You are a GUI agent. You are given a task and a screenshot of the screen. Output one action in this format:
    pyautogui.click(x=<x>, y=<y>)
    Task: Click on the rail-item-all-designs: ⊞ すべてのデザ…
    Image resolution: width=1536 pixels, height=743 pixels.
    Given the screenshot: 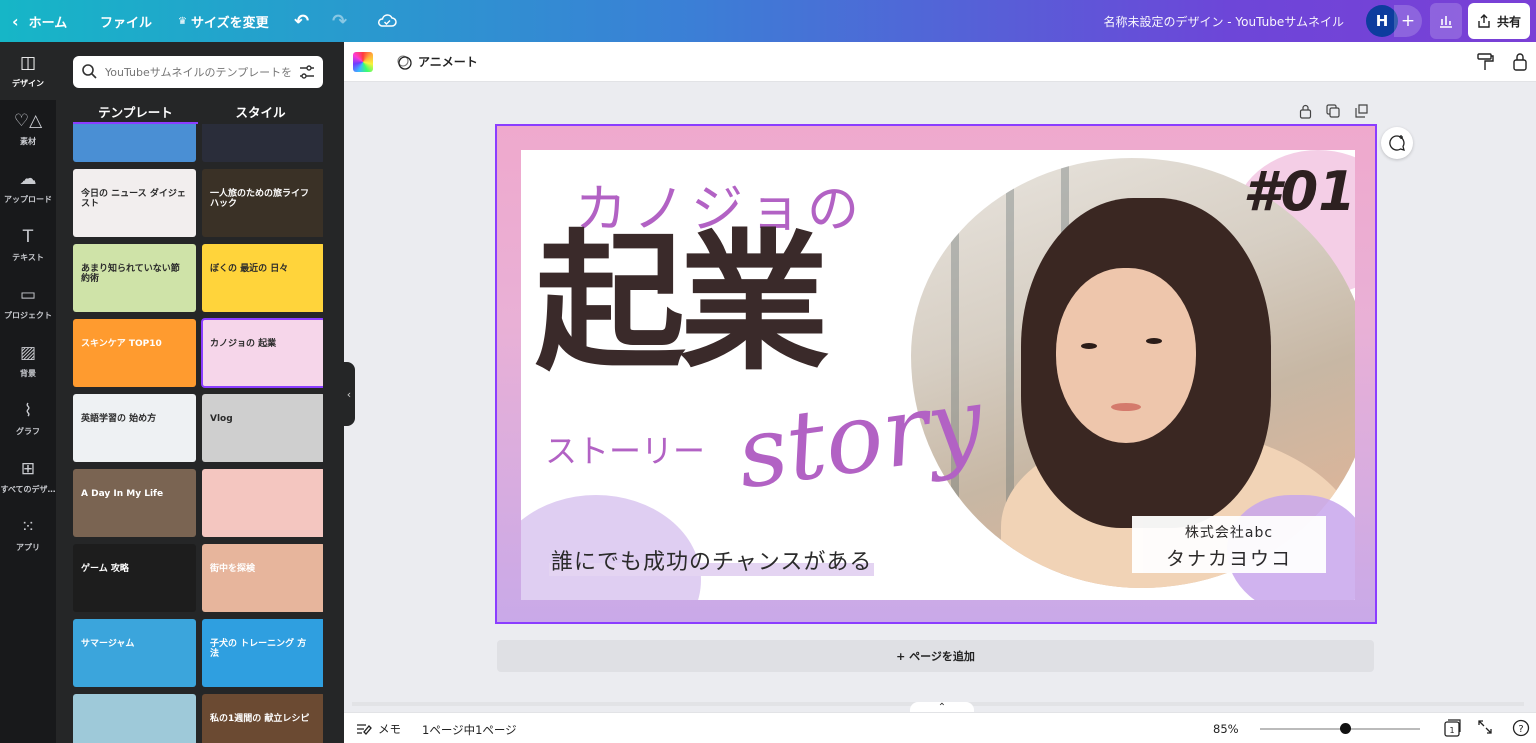 What is the action you would take?
    pyautogui.click(x=28, y=477)
    